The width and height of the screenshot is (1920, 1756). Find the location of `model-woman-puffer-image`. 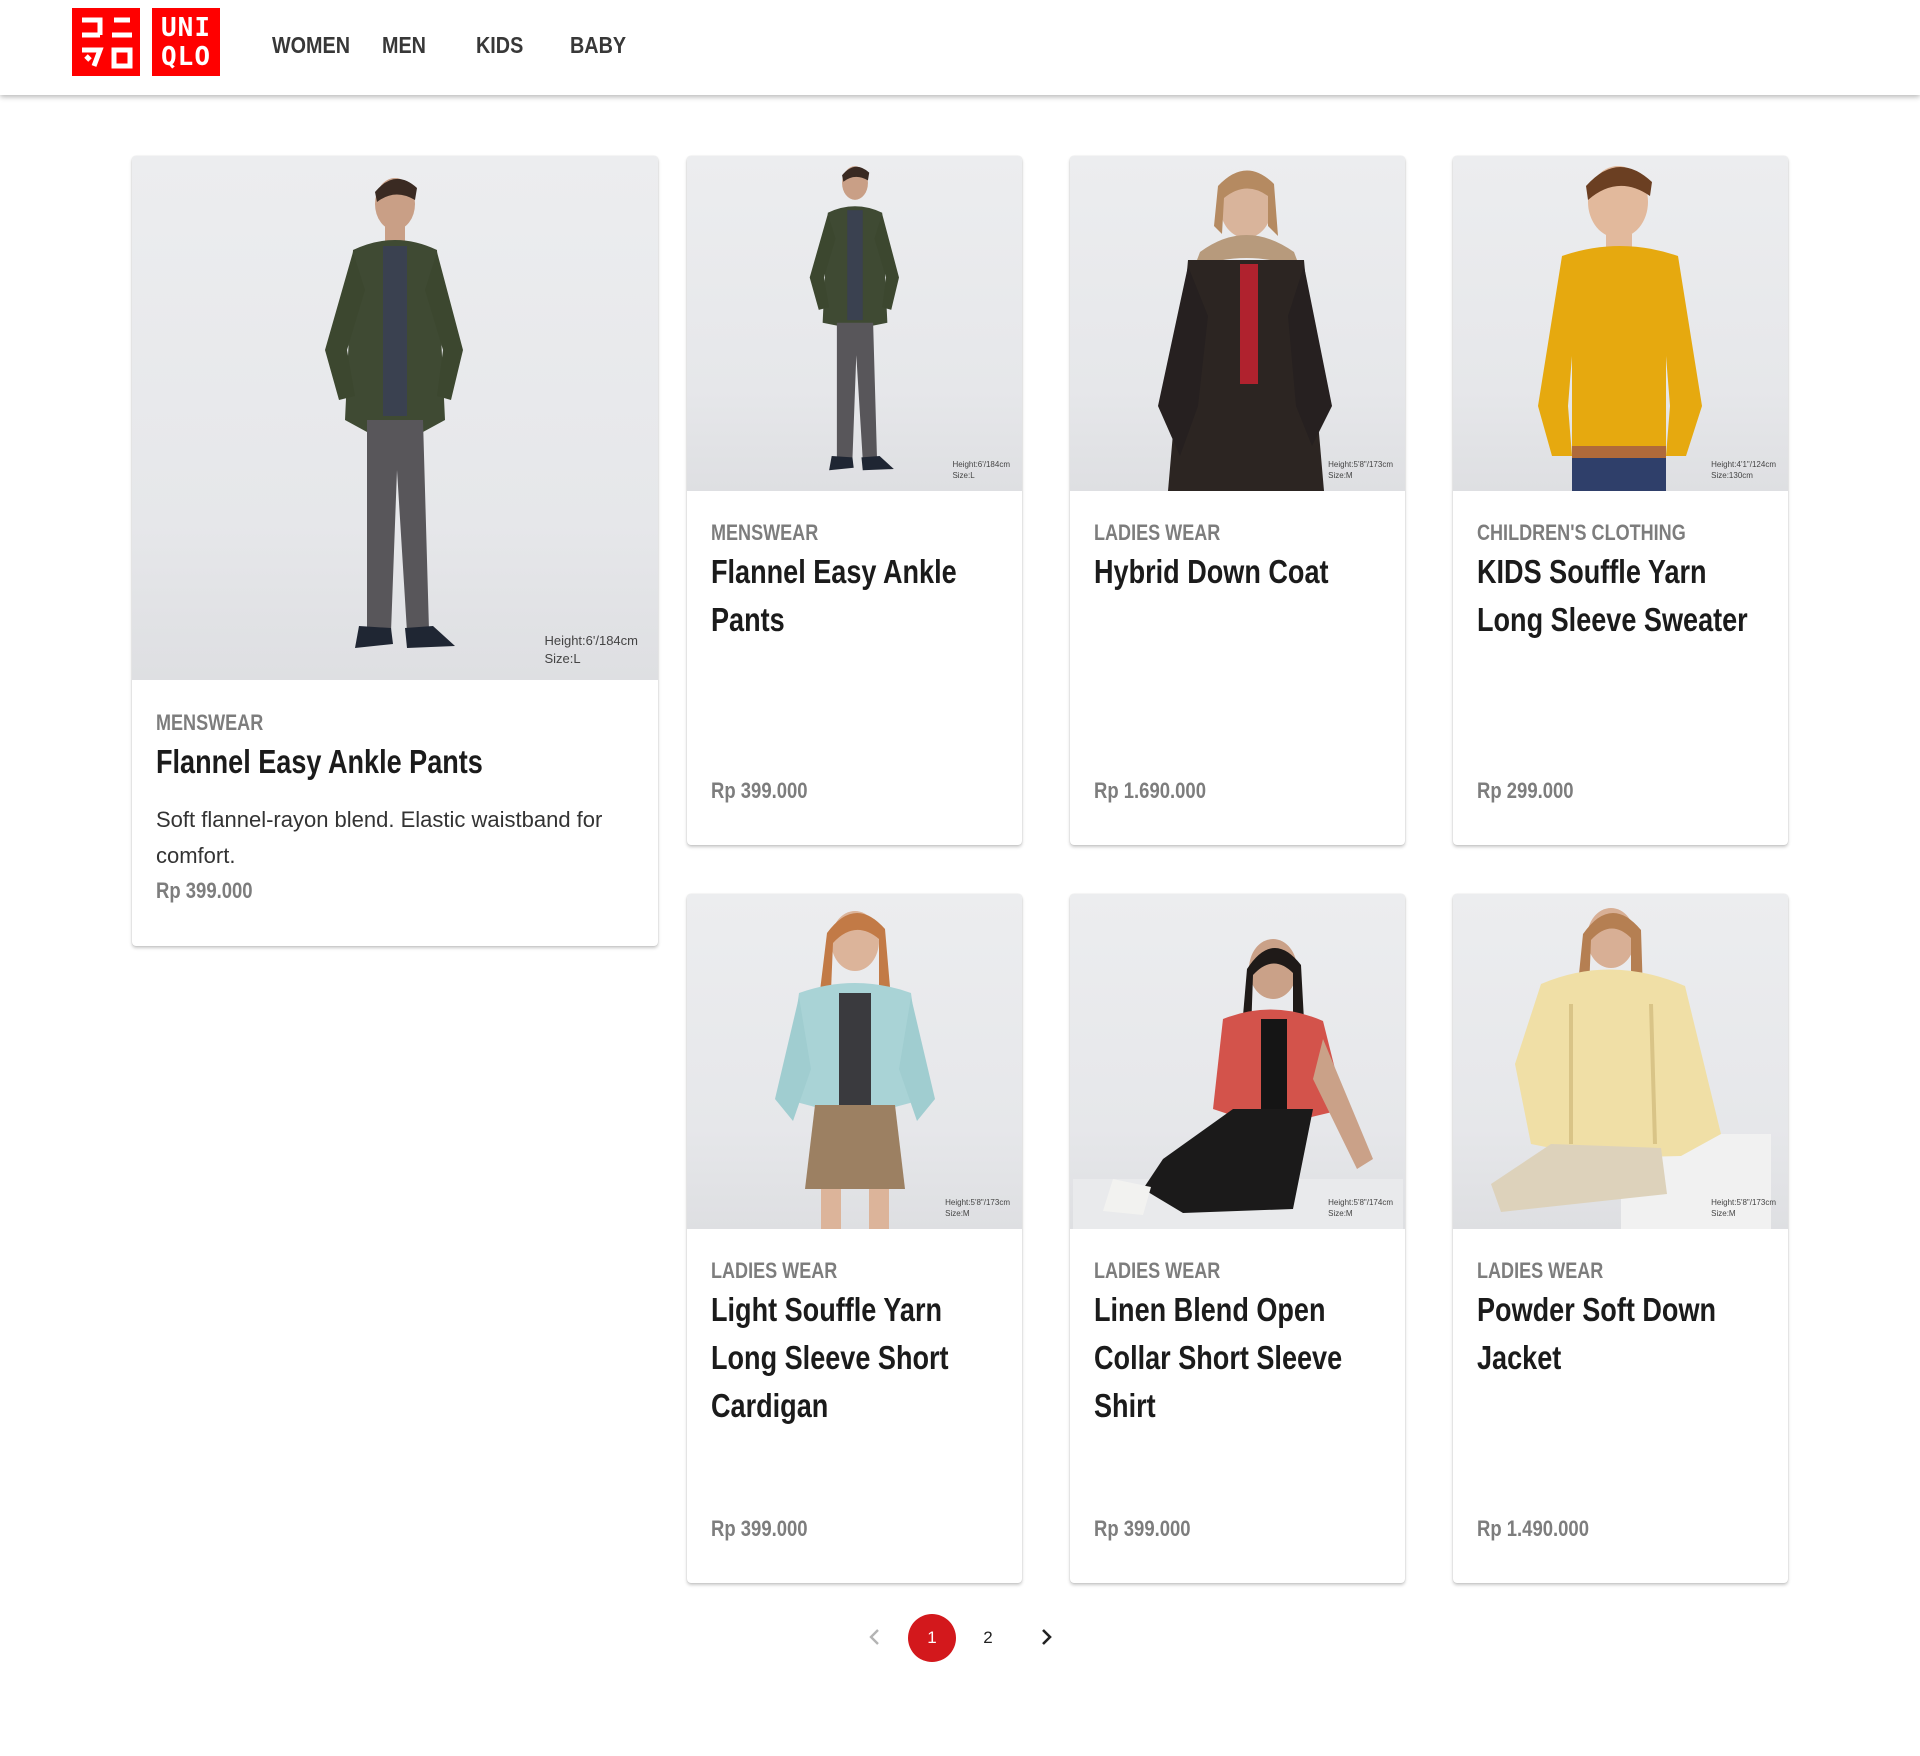

model-woman-puffer-image is located at coordinates (1630, 1068).